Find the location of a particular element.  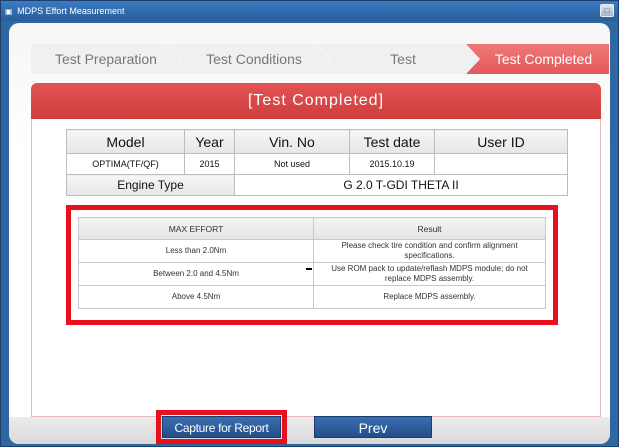

effort-result: Replace MDPS assembly. is located at coordinates (429, 297).